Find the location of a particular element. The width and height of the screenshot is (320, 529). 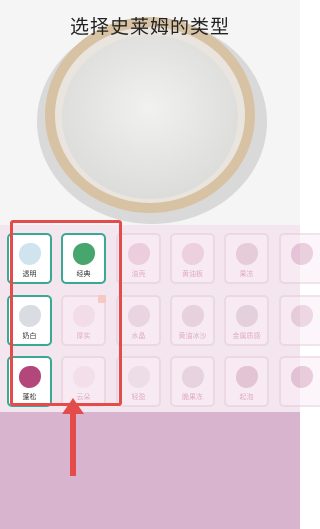

slime-type-label: 黄油冰沙 is located at coordinates (192, 336).